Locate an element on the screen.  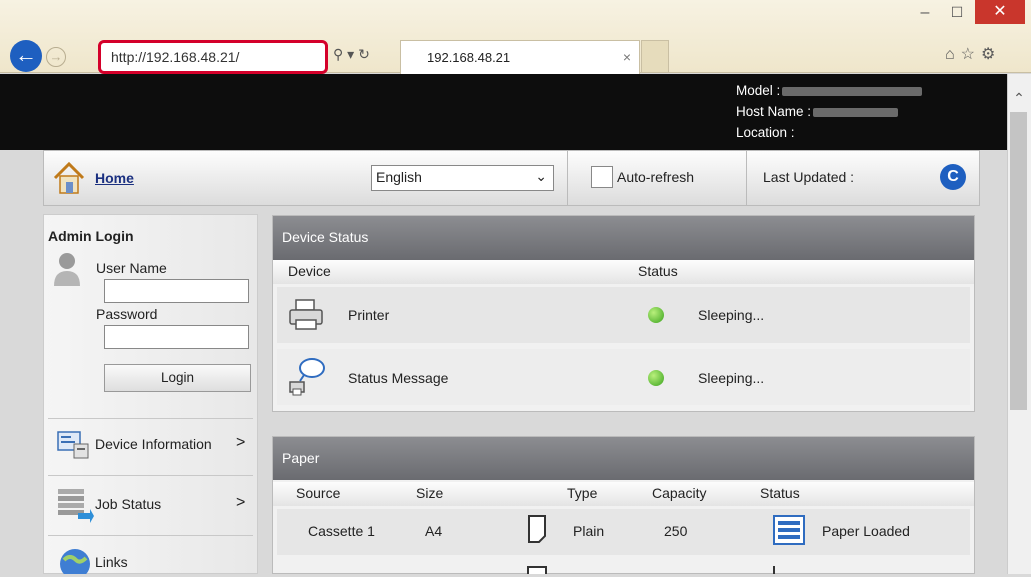
back-button: ← is located at coordinates (26, 56).